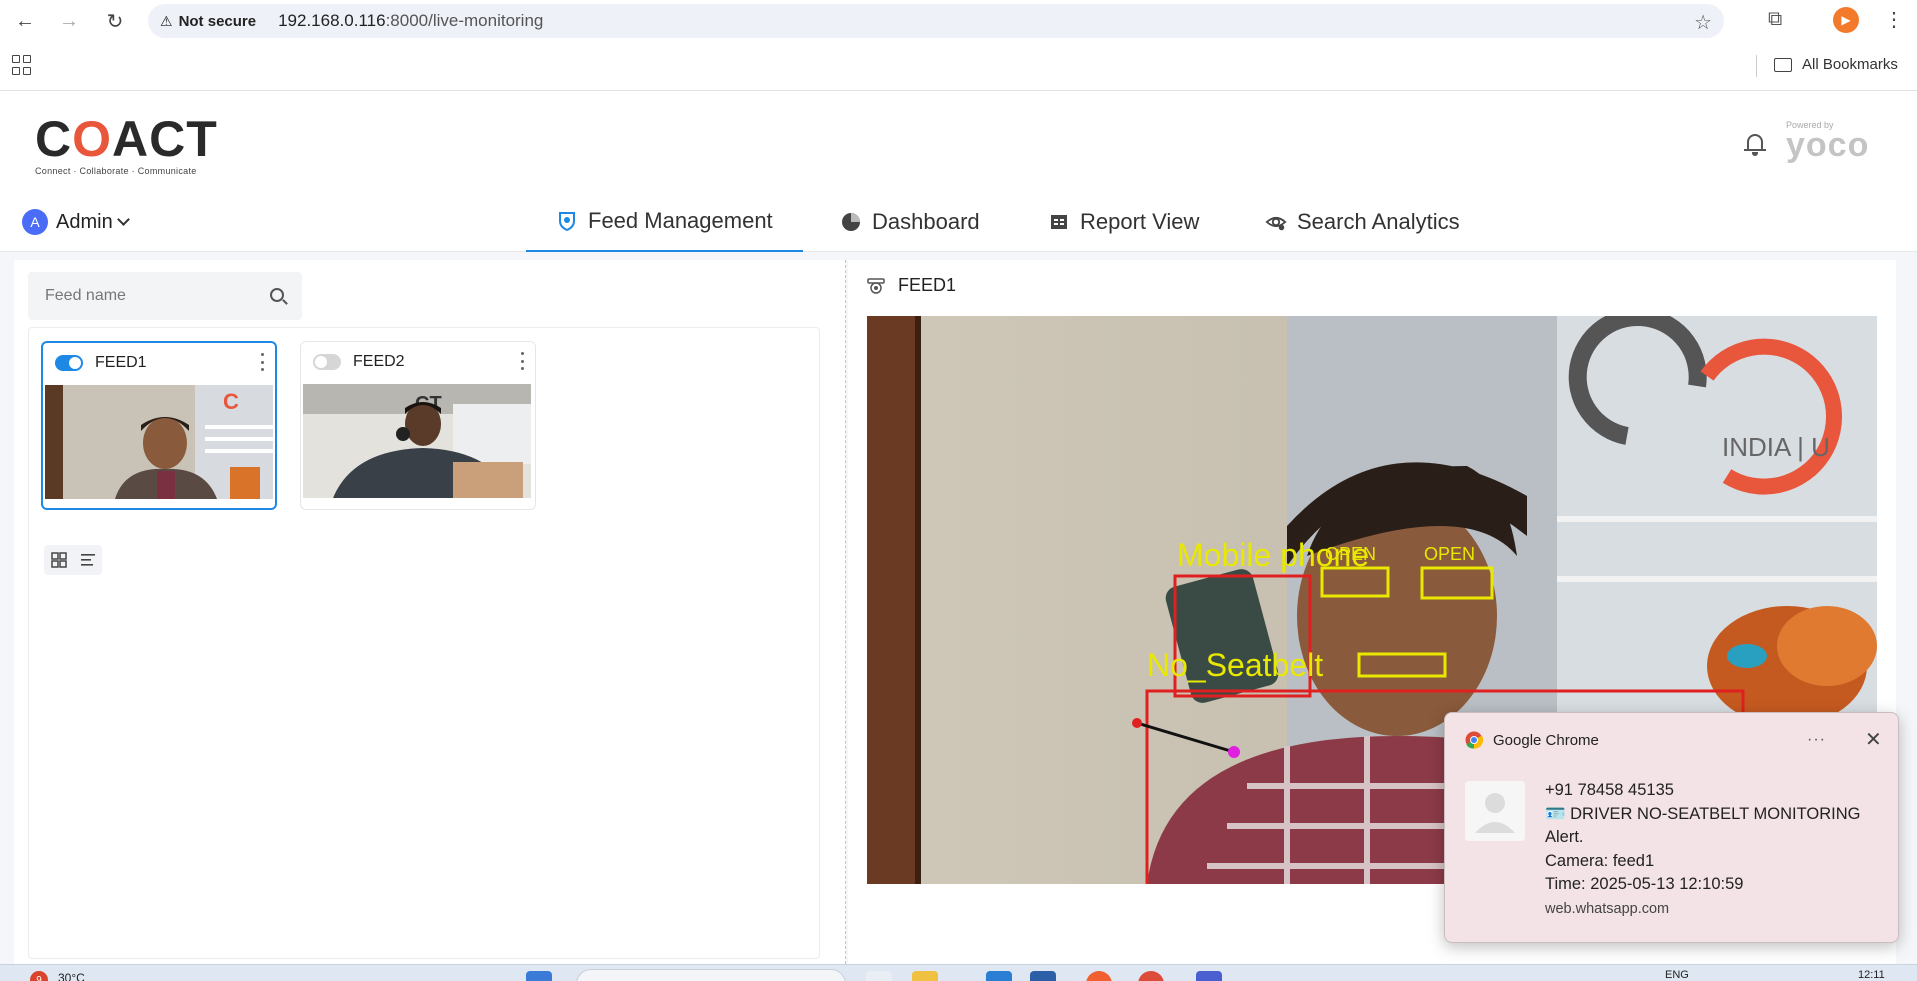 This screenshot has height=981, width=1917. I want to click on all-bookmarks-button: All Bookmarks, so click(1836, 64).